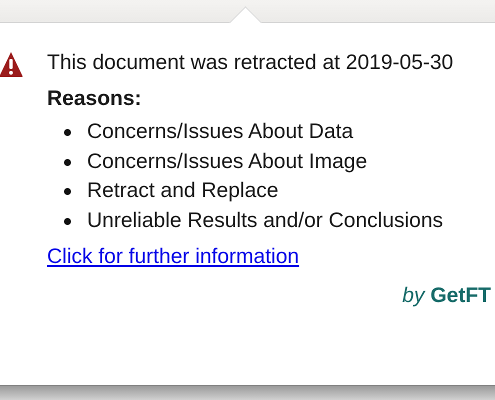 The image size is (495, 400). I want to click on reason-item: Unreliable Results and/or Conclusions, so click(265, 221).